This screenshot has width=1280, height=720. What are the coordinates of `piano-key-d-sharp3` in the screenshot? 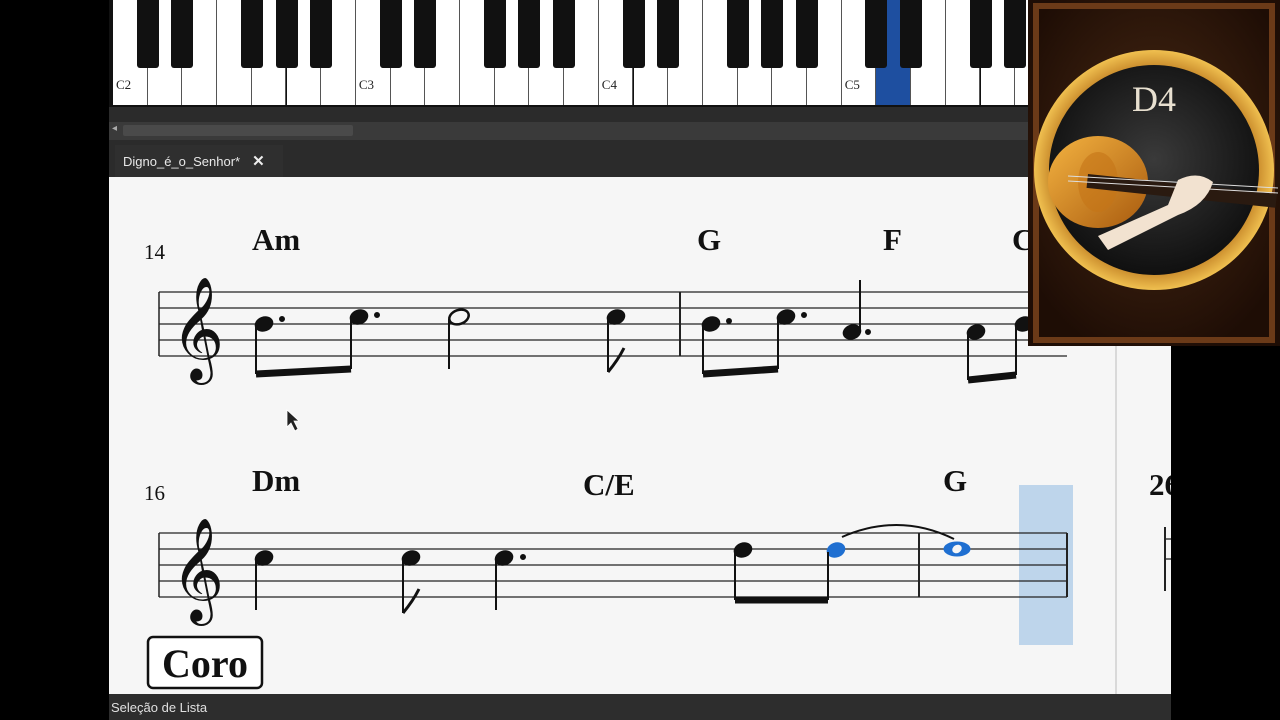 It's located at (425, 34).